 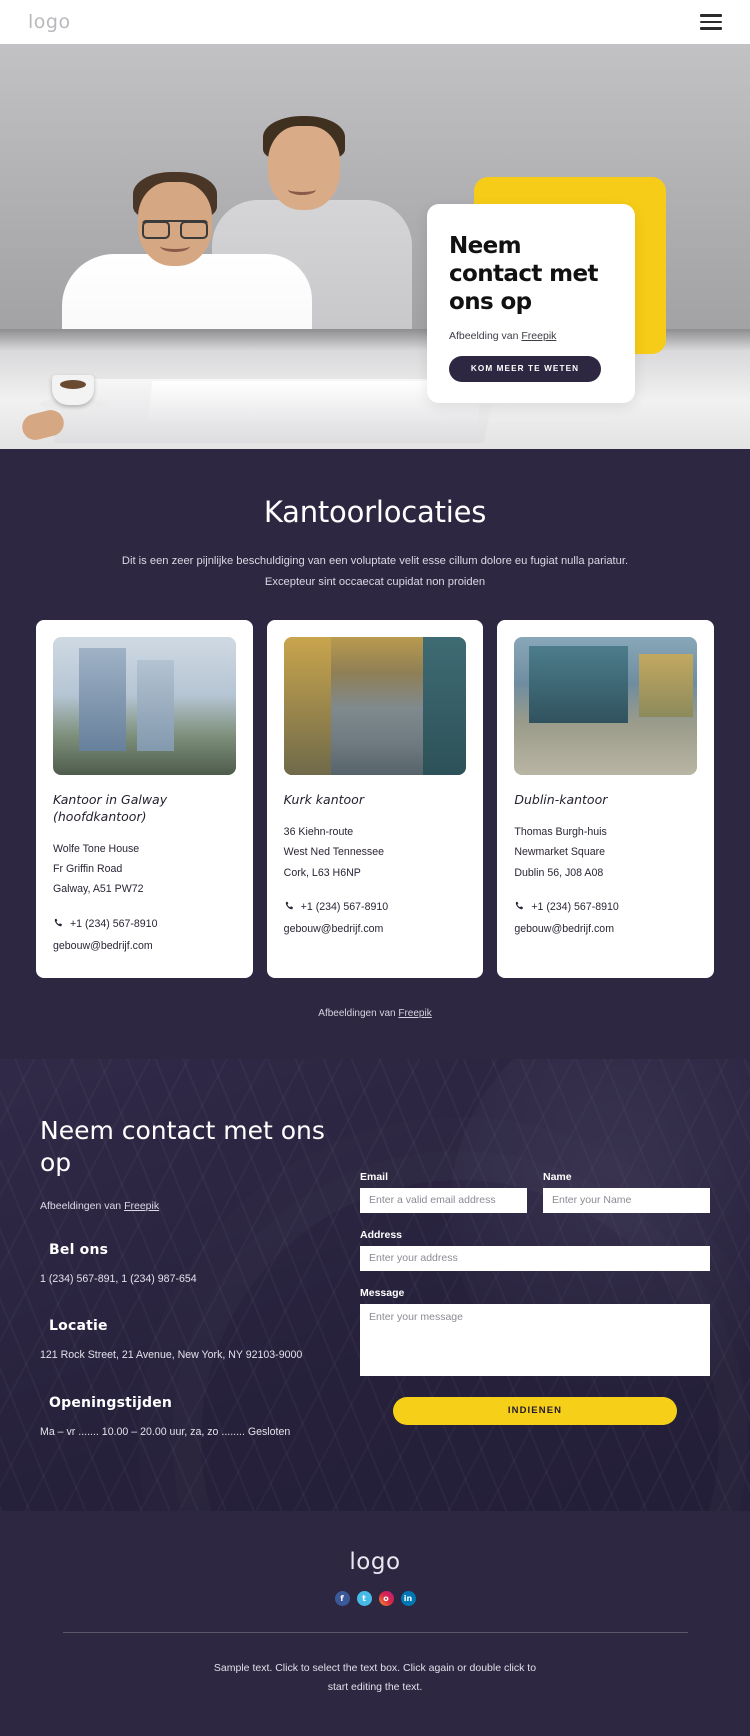 I want to click on locations-title: Kantoorlocaties, so click(x=375, y=512).